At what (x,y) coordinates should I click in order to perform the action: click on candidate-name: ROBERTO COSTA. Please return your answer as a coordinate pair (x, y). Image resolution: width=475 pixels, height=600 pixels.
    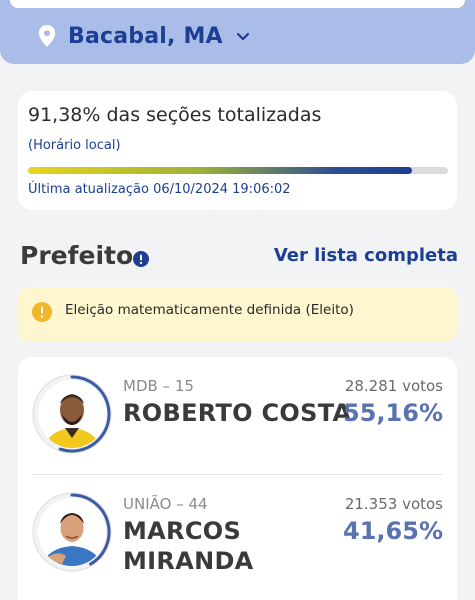
    Looking at the image, I should click on (237, 413).